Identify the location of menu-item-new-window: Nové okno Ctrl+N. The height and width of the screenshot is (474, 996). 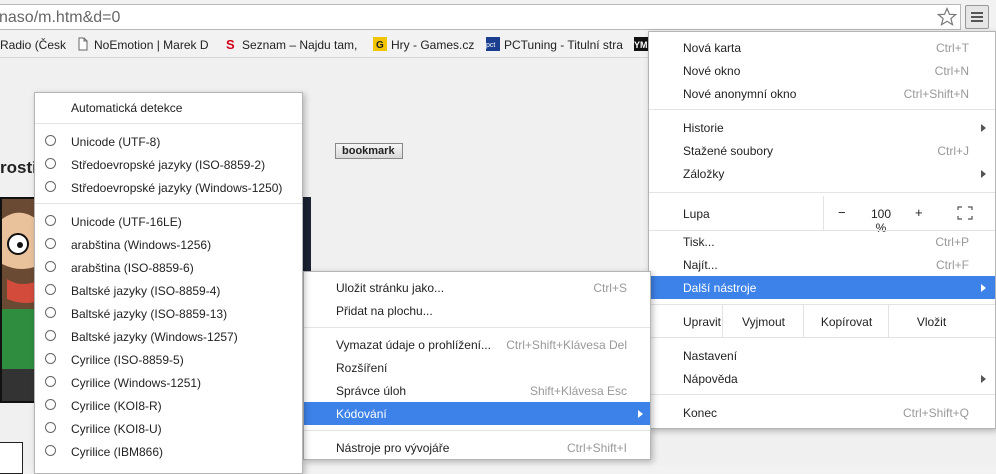
(822, 70).